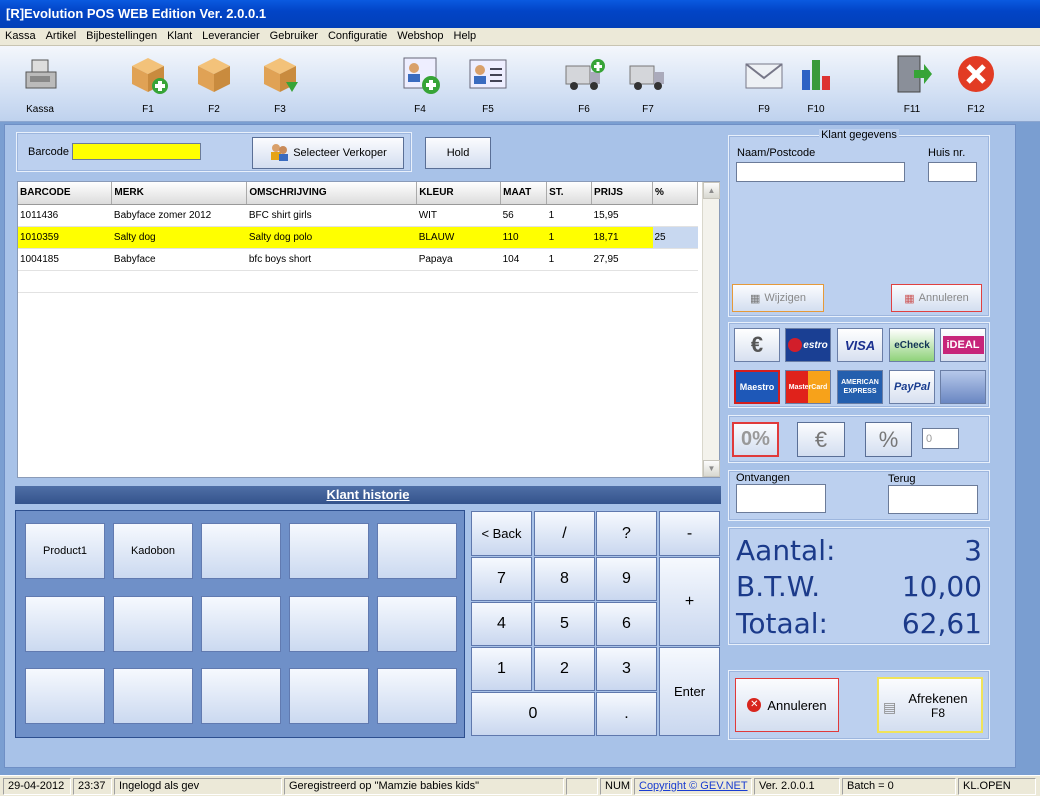 This screenshot has width=1040, height=796. I want to click on pay-paypal: PayPal, so click(912, 387).